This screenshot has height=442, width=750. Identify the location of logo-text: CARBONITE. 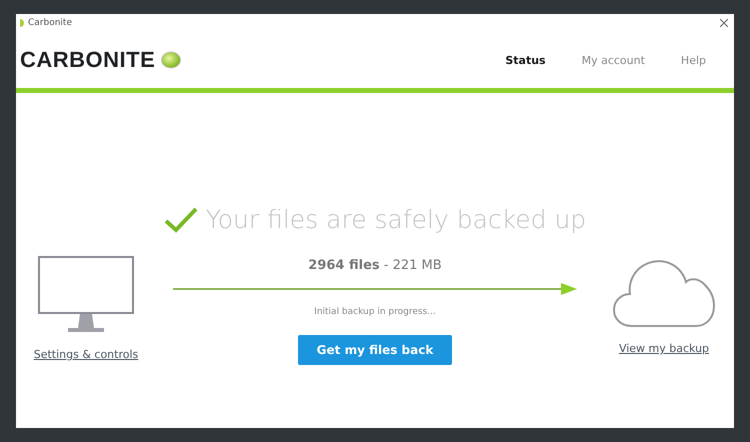
(88, 60).